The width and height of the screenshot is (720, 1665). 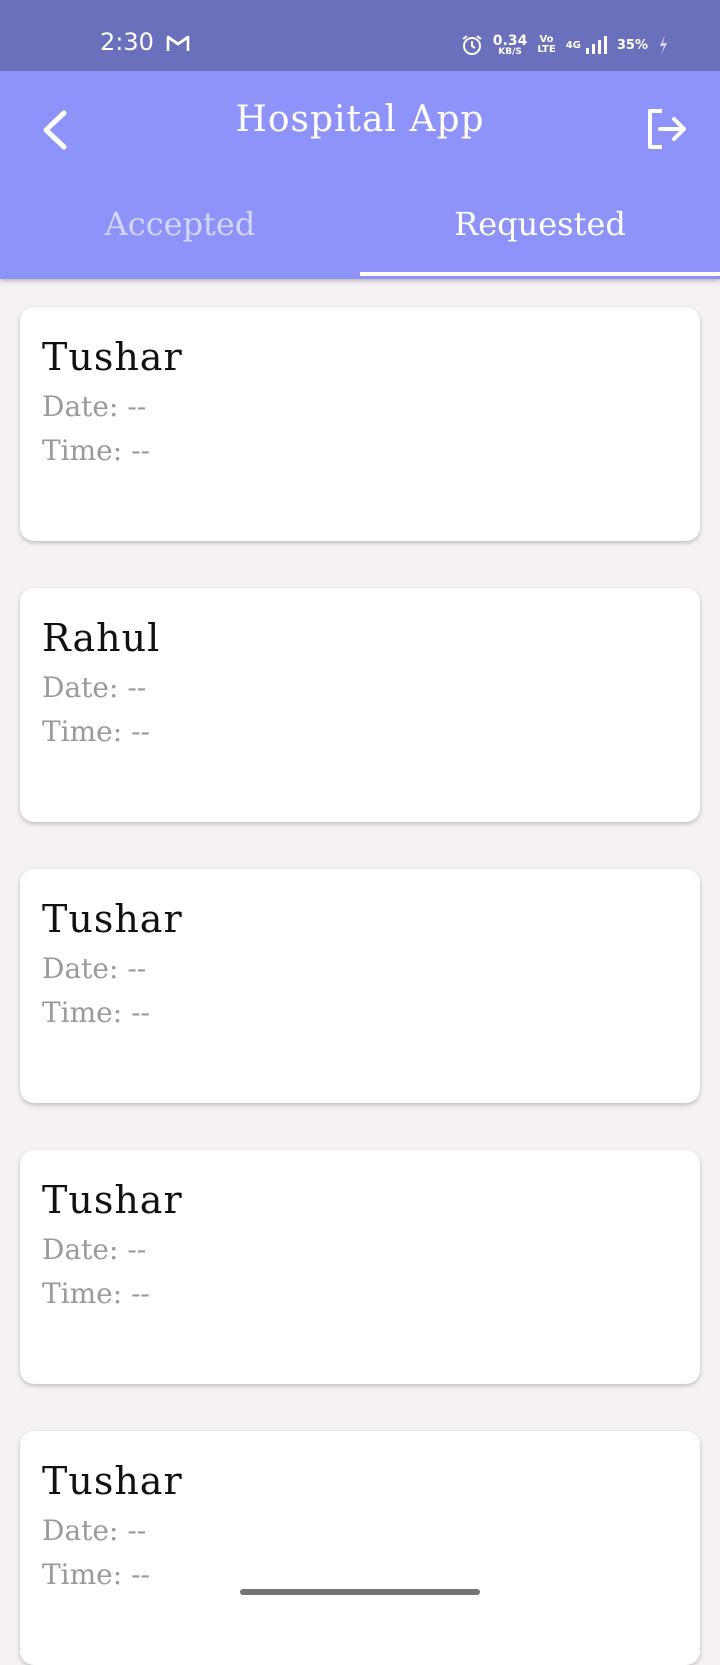 I want to click on volte-bottom: LTE, so click(x=546, y=49).